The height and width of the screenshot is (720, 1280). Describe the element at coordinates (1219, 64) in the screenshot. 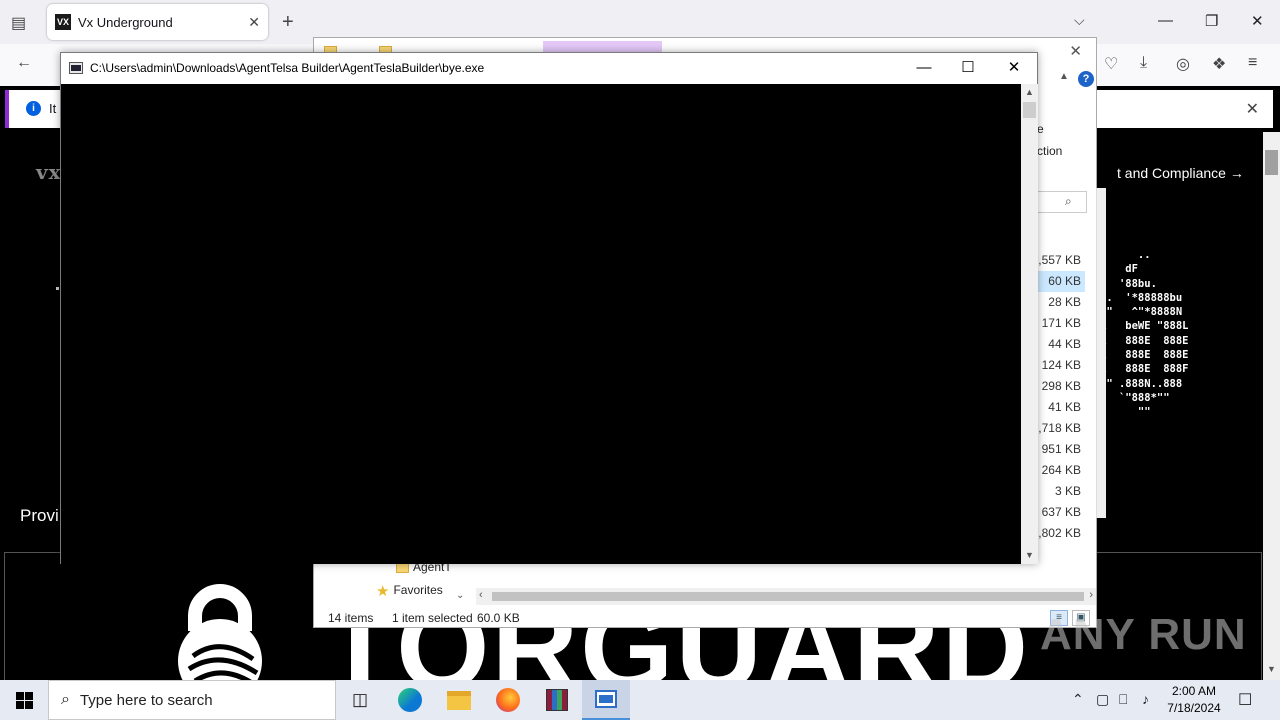

I see `extensions-icon: ❖` at that location.